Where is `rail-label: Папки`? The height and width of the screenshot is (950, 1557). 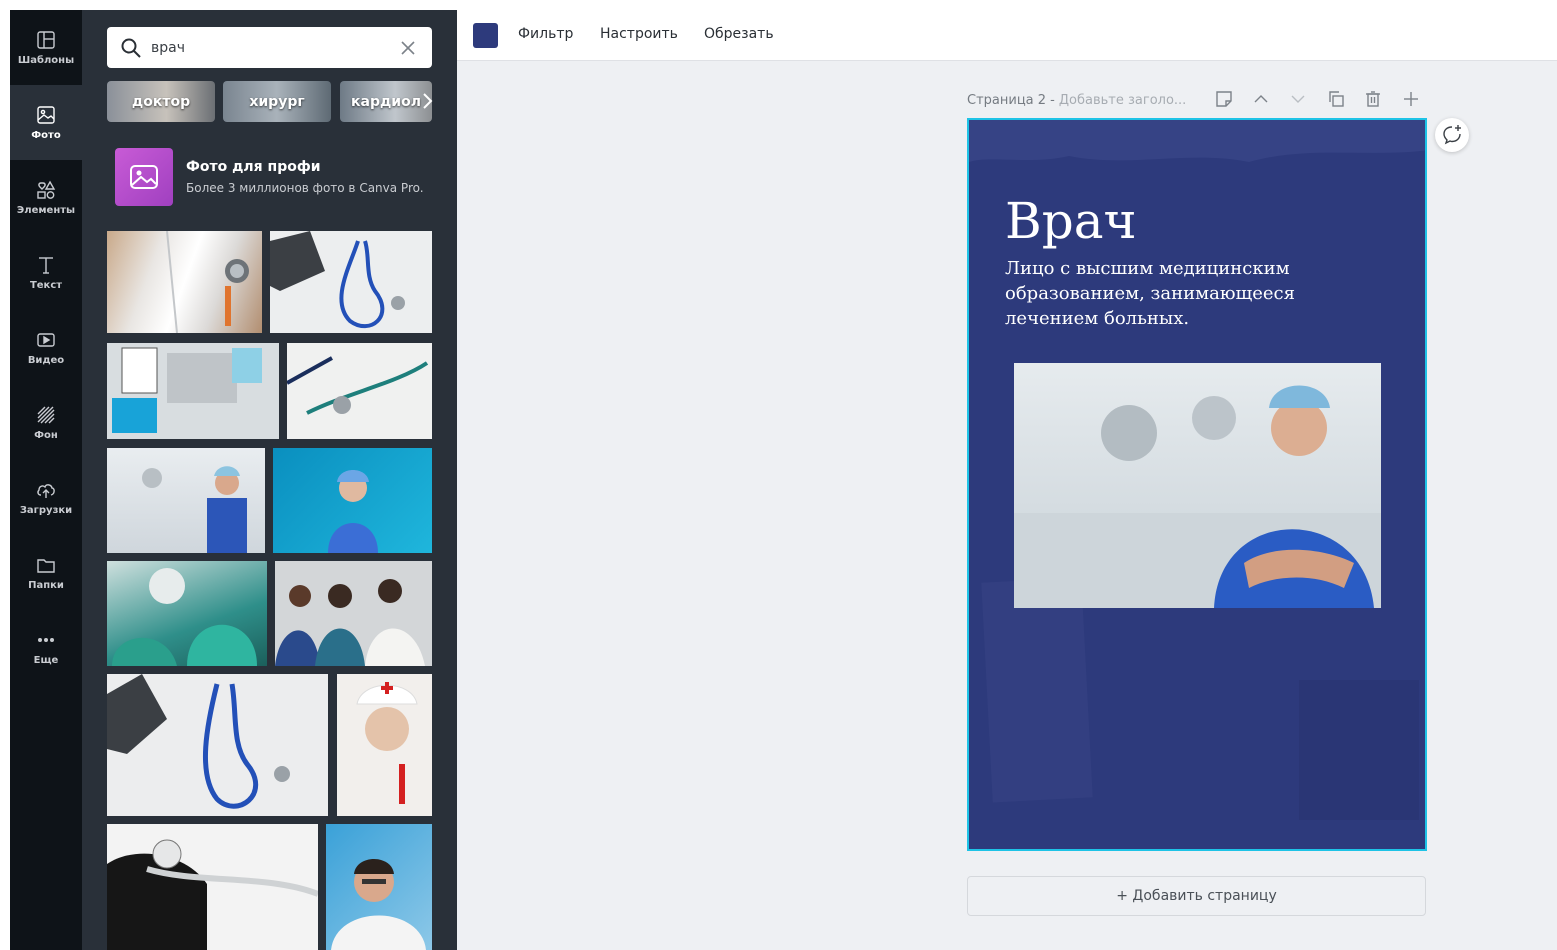 rail-label: Папки is located at coordinates (46, 585).